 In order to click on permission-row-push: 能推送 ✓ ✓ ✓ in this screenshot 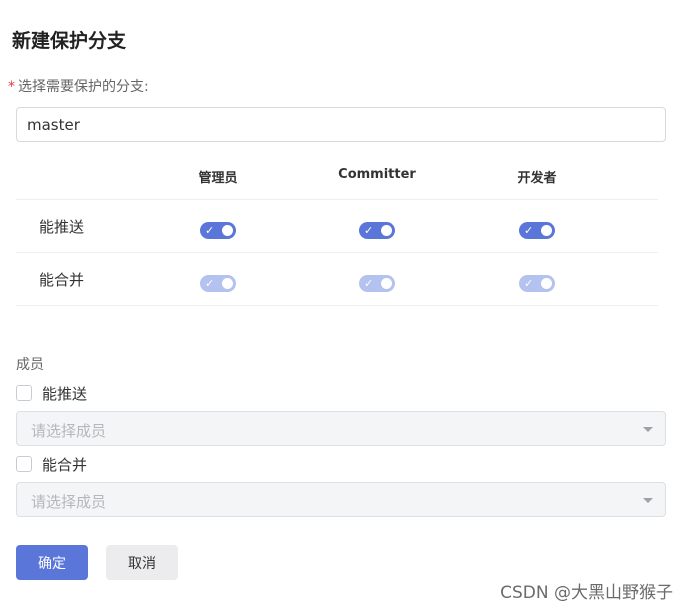, I will do `click(337, 226)`.